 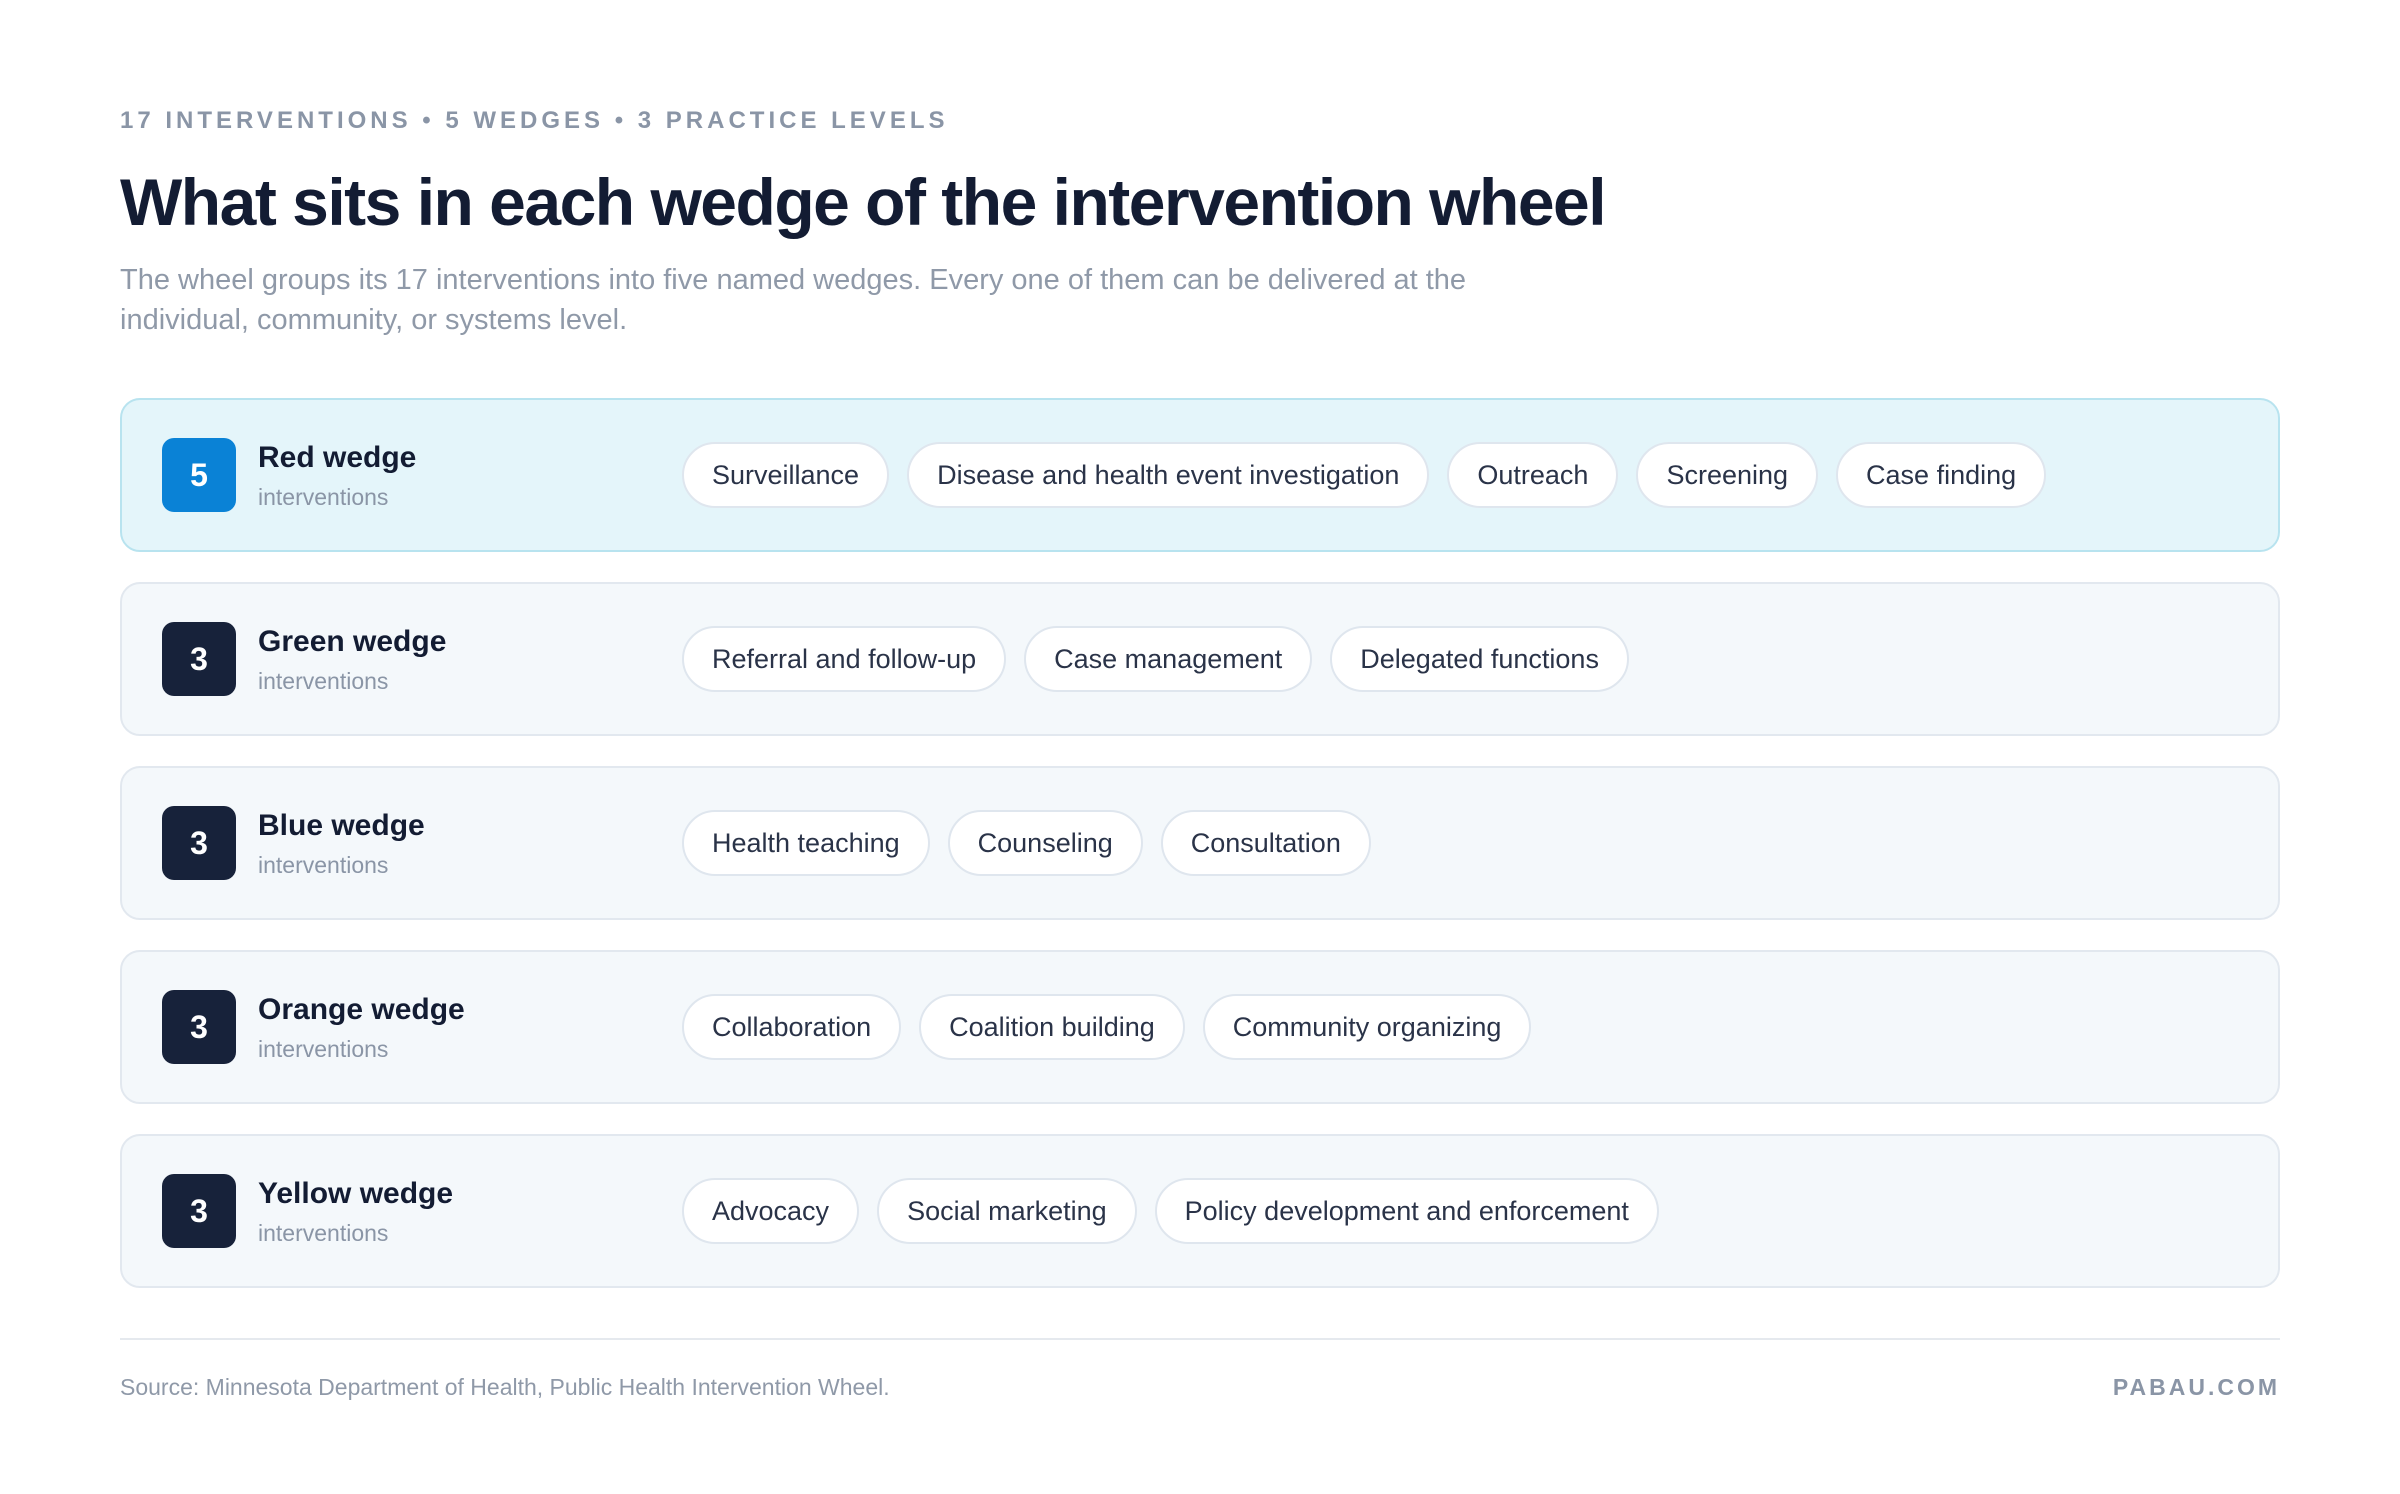 I want to click on intervention-chip: Counseling, so click(x=1045, y=843).